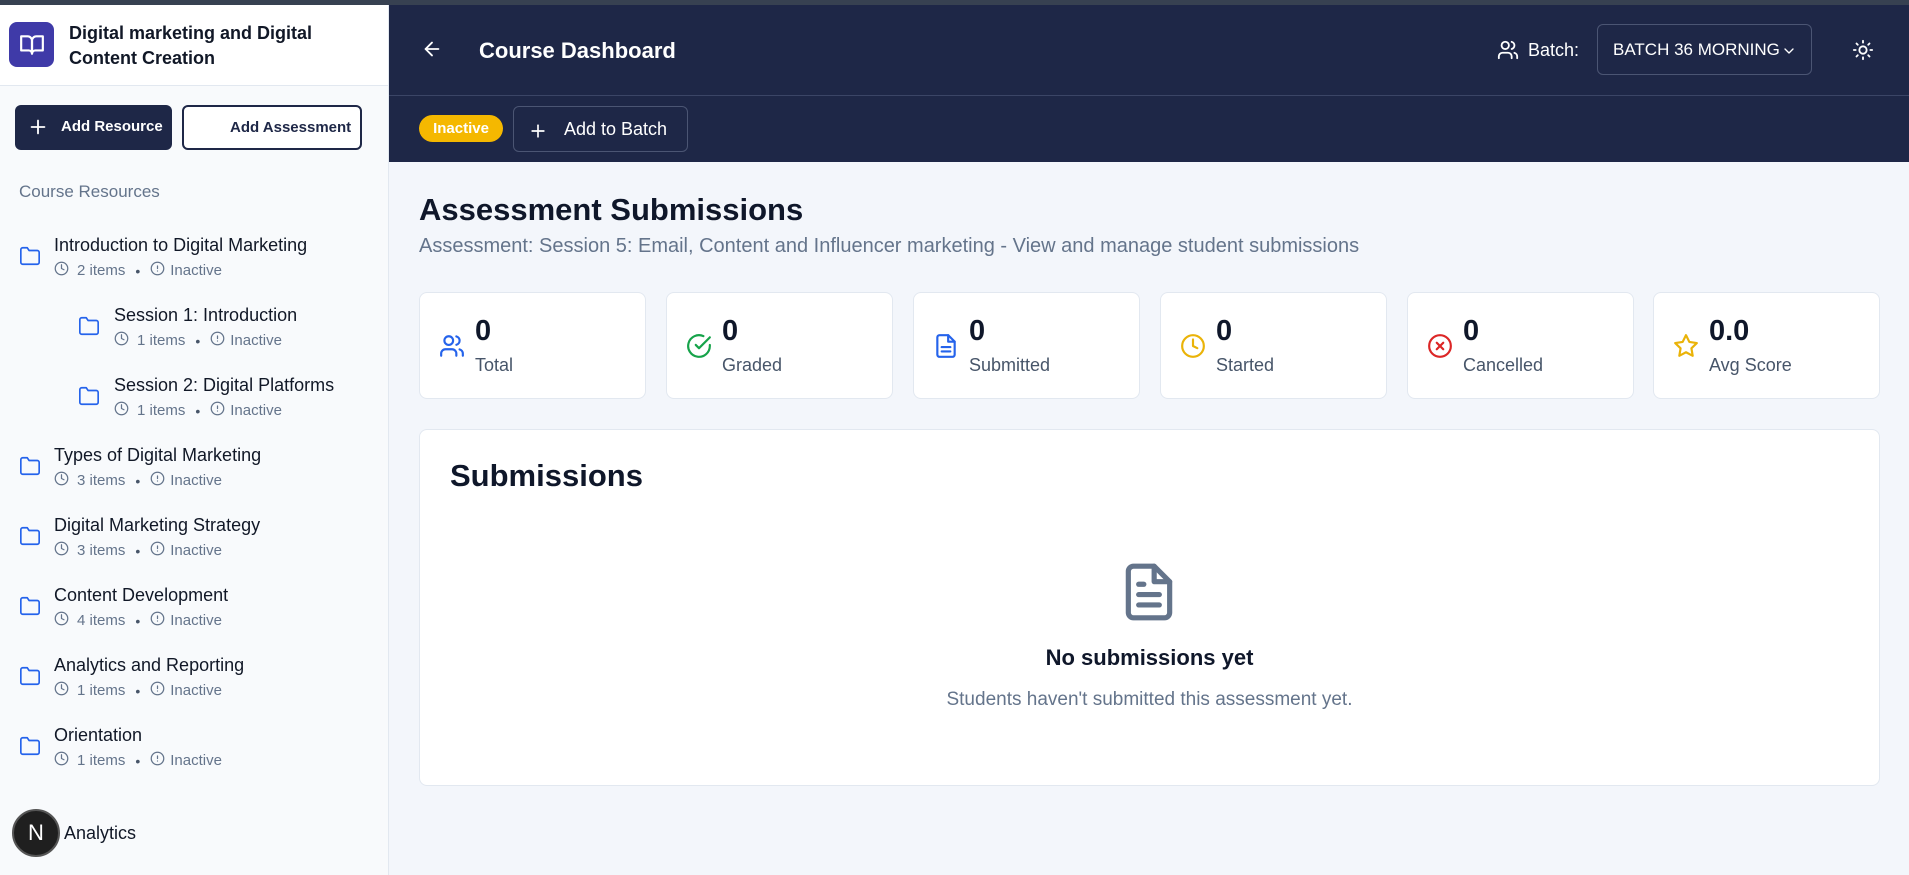 The height and width of the screenshot is (875, 1909). I want to click on add-resource-button: Add Resource, so click(93, 127).